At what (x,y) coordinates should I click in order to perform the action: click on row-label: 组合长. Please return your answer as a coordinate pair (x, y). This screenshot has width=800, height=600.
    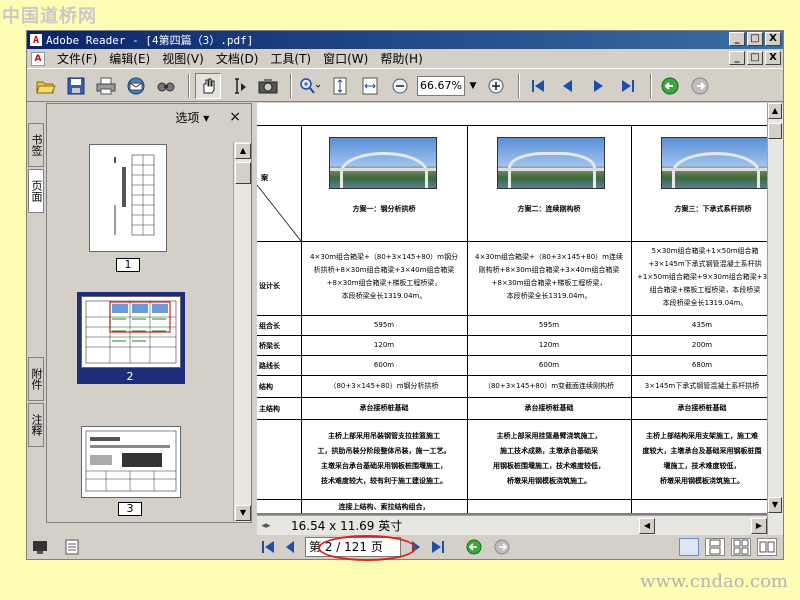
    Looking at the image, I should click on (269, 326).